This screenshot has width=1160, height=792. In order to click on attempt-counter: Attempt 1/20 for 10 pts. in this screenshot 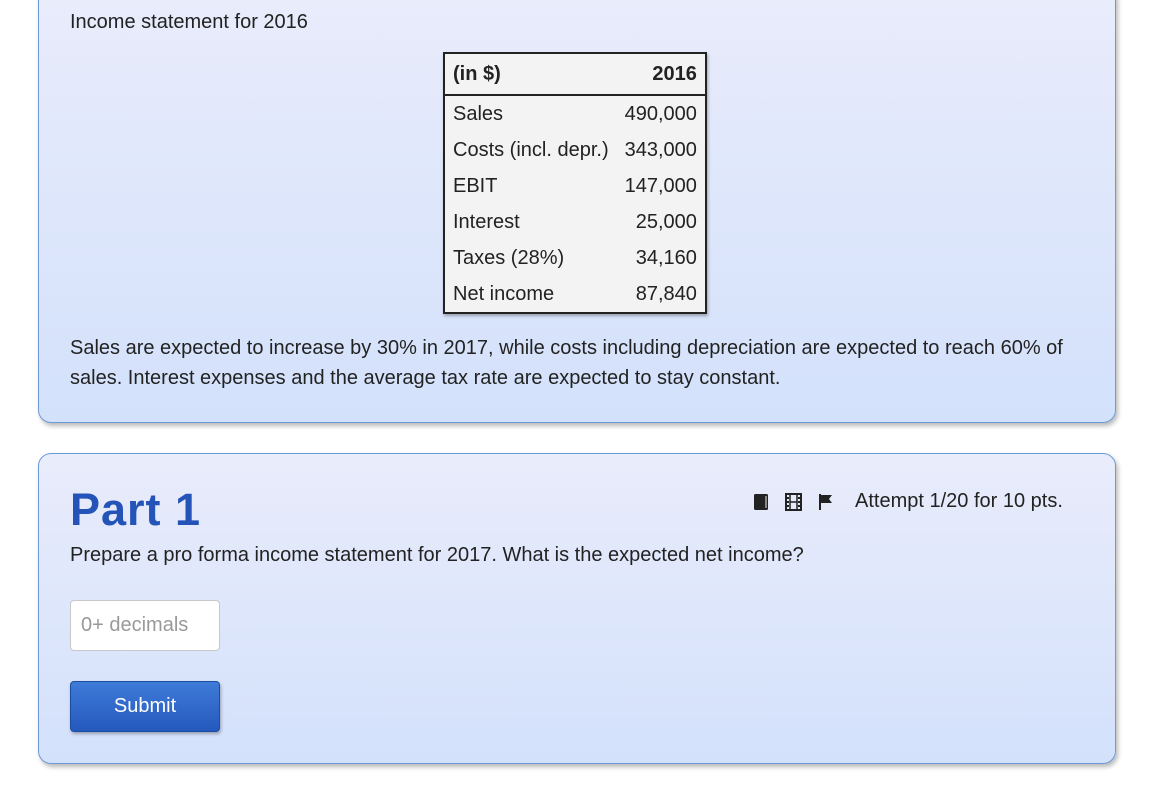, I will do `click(959, 501)`.